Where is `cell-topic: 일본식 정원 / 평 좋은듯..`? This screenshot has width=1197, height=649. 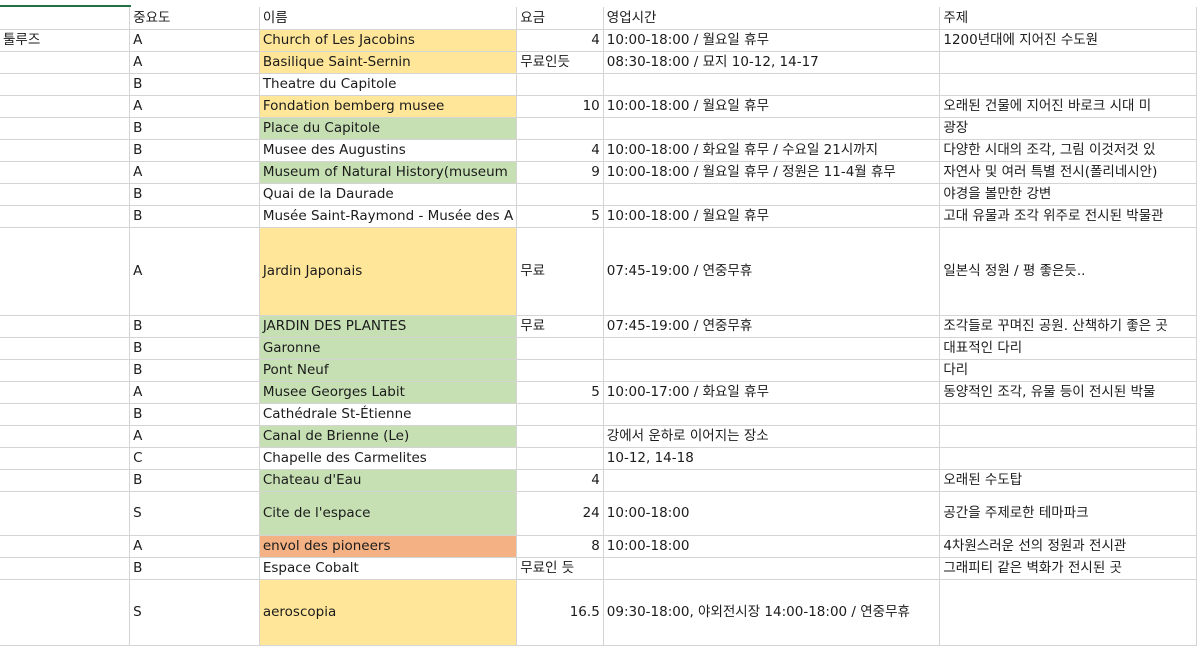 cell-topic: 일본식 정원 / 평 좋은듯.. is located at coordinates (1068, 271).